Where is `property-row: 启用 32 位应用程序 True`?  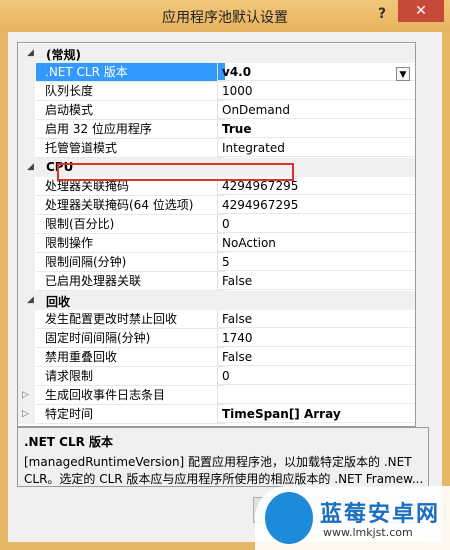
property-row: 启用 32 位应用程序 True is located at coordinates (216, 129).